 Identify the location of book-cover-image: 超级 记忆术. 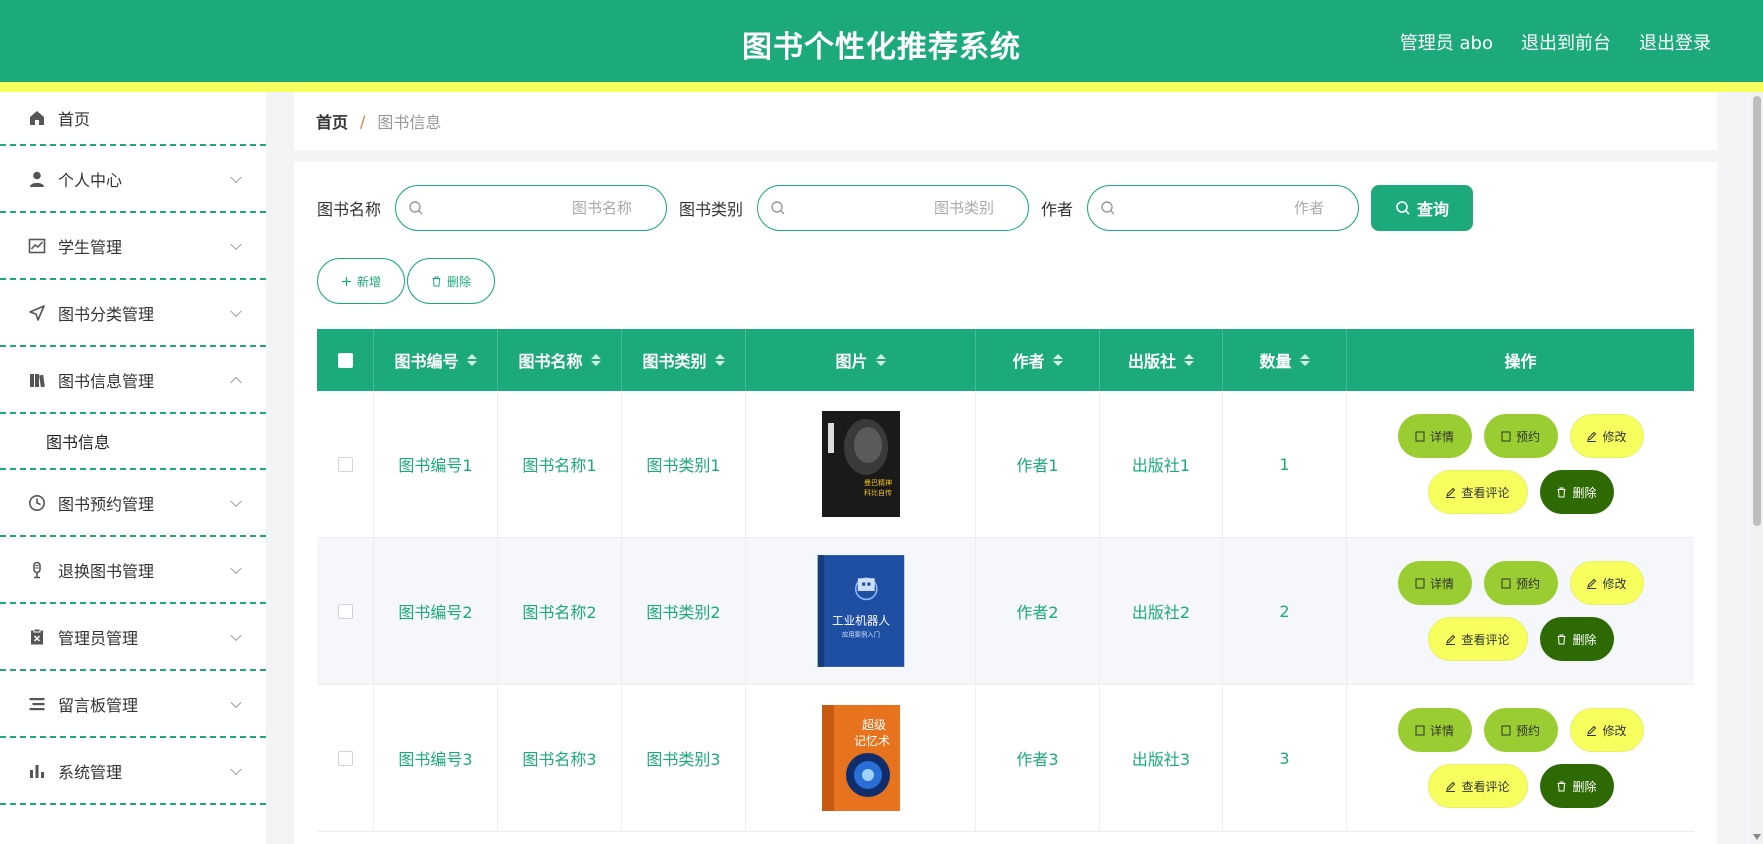
(861, 758).